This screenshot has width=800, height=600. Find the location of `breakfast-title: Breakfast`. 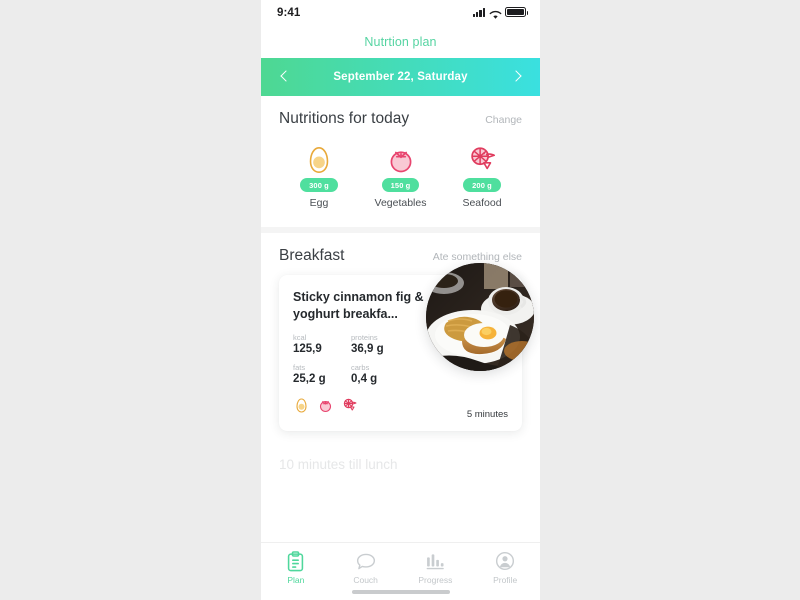

breakfast-title: Breakfast is located at coordinates (312, 255).